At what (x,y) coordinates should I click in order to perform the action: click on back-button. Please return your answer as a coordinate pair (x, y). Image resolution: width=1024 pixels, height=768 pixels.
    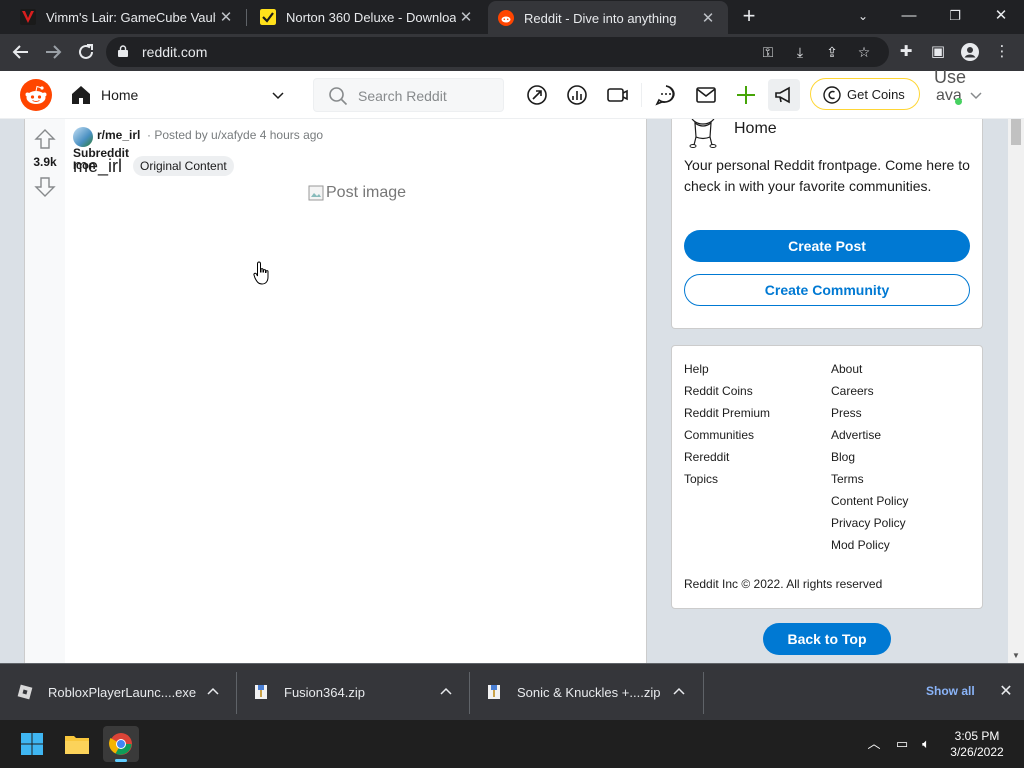
    Looking at the image, I should click on (21, 52).